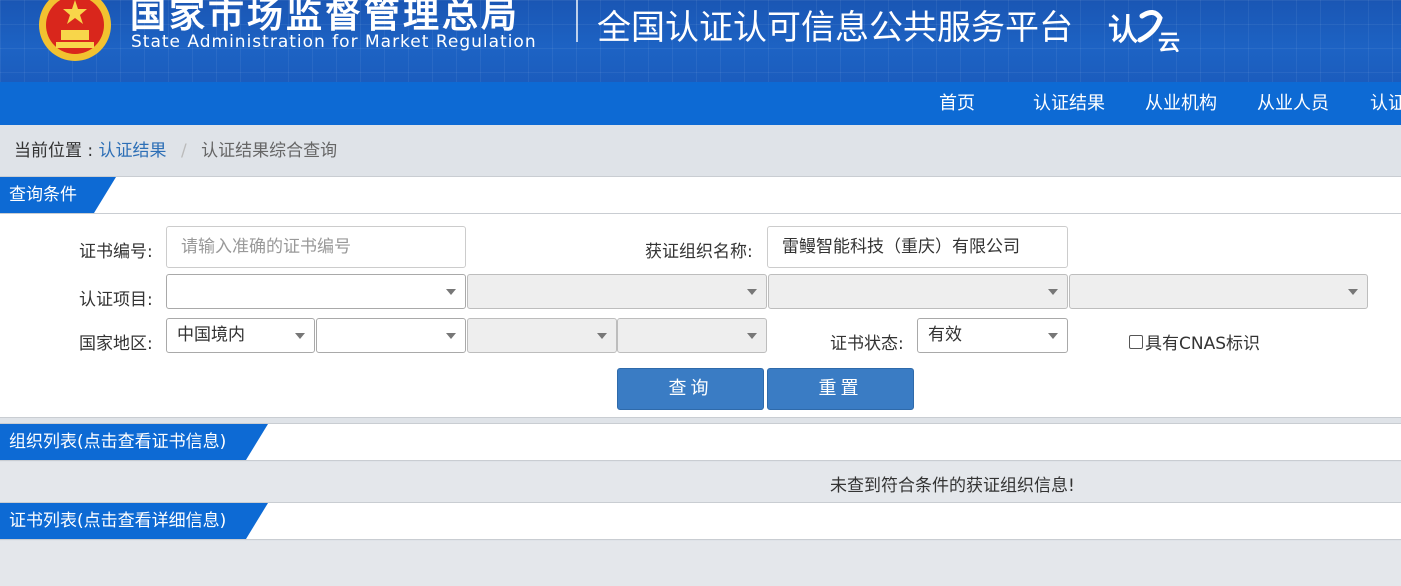 The height and width of the screenshot is (586, 1401). I want to click on query-section-tab: 查询条件, so click(38, 195).